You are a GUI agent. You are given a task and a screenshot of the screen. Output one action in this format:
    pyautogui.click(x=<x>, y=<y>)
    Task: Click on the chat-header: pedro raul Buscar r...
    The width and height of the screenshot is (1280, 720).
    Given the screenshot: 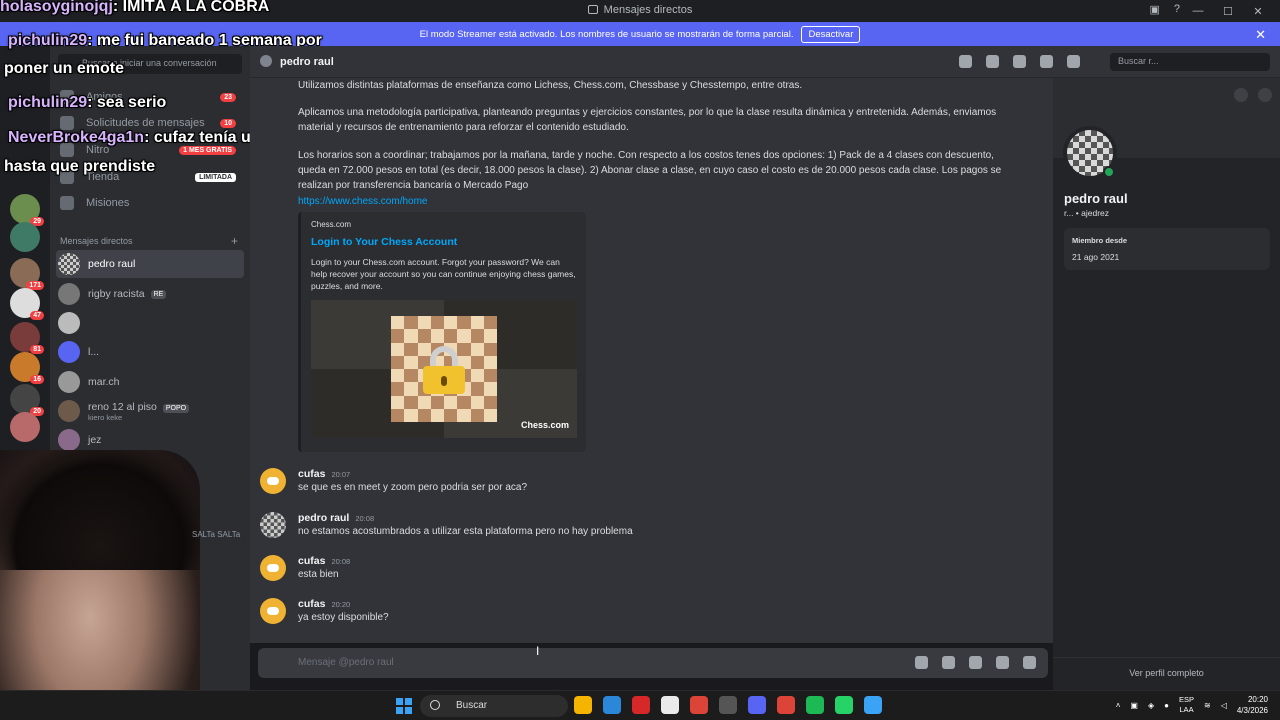 What is the action you would take?
    pyautogui.click(x=765, y=62)
    